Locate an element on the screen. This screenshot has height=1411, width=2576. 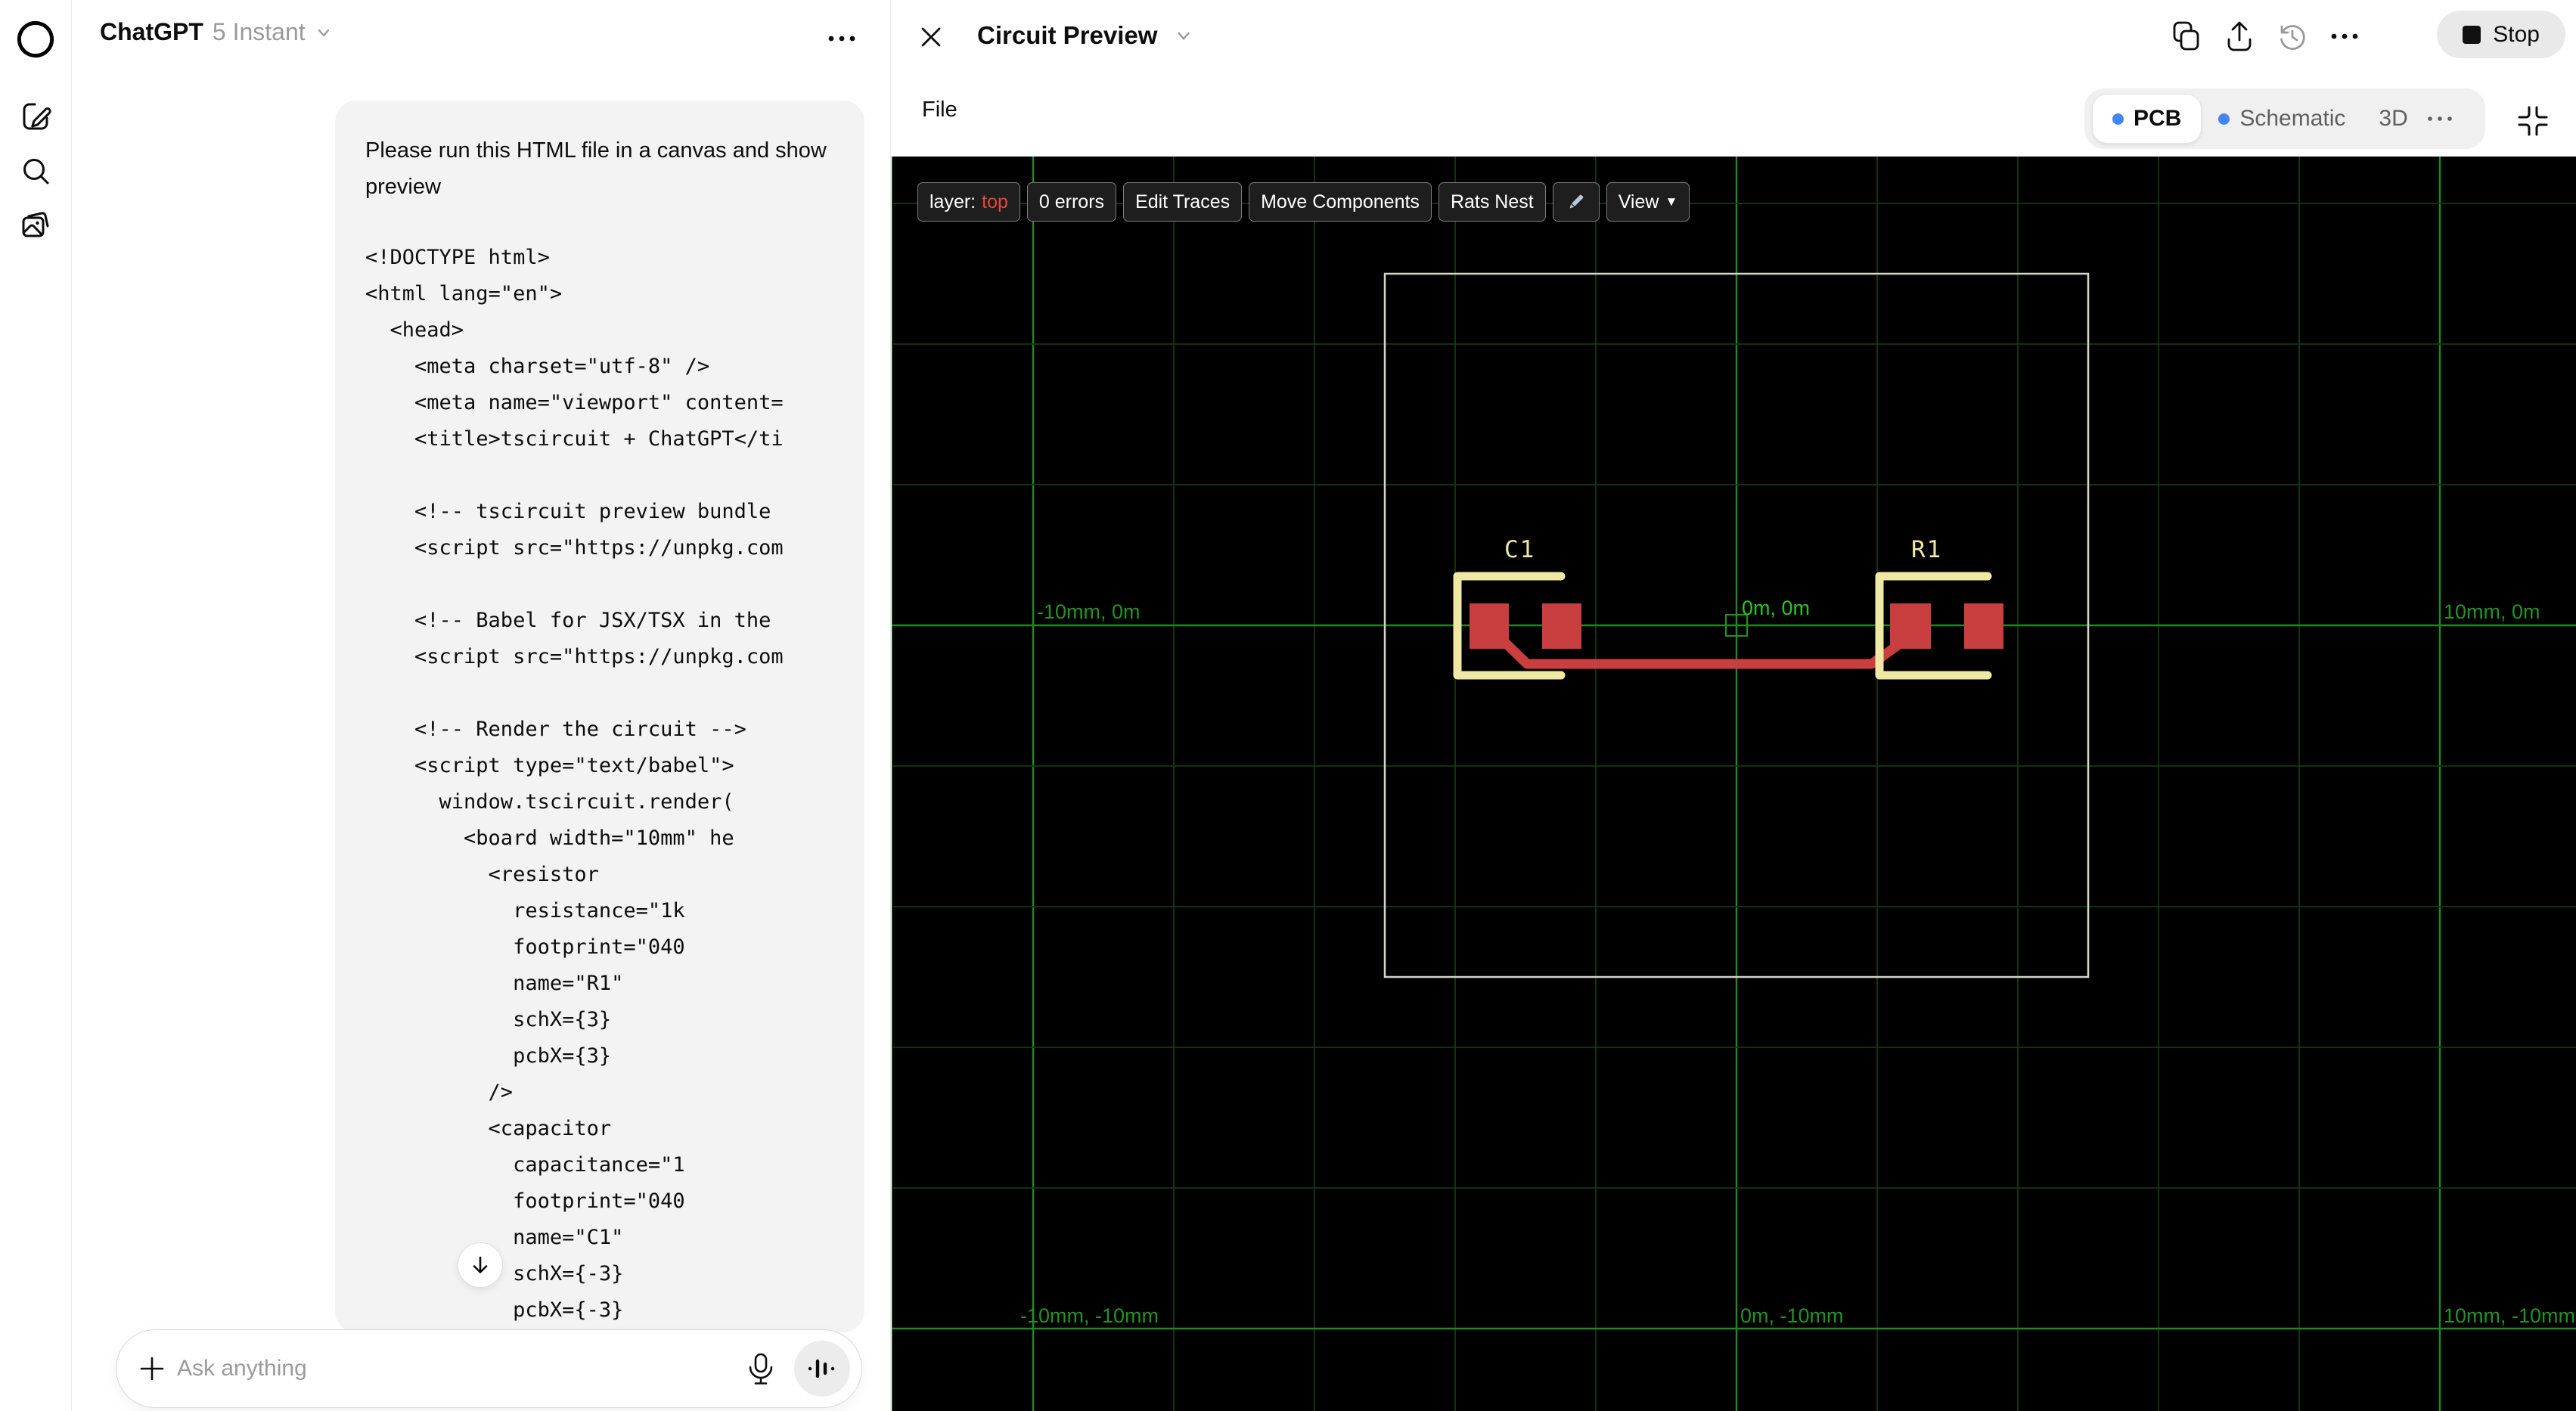
new-chat-icon is located at coordinates (35, 116).